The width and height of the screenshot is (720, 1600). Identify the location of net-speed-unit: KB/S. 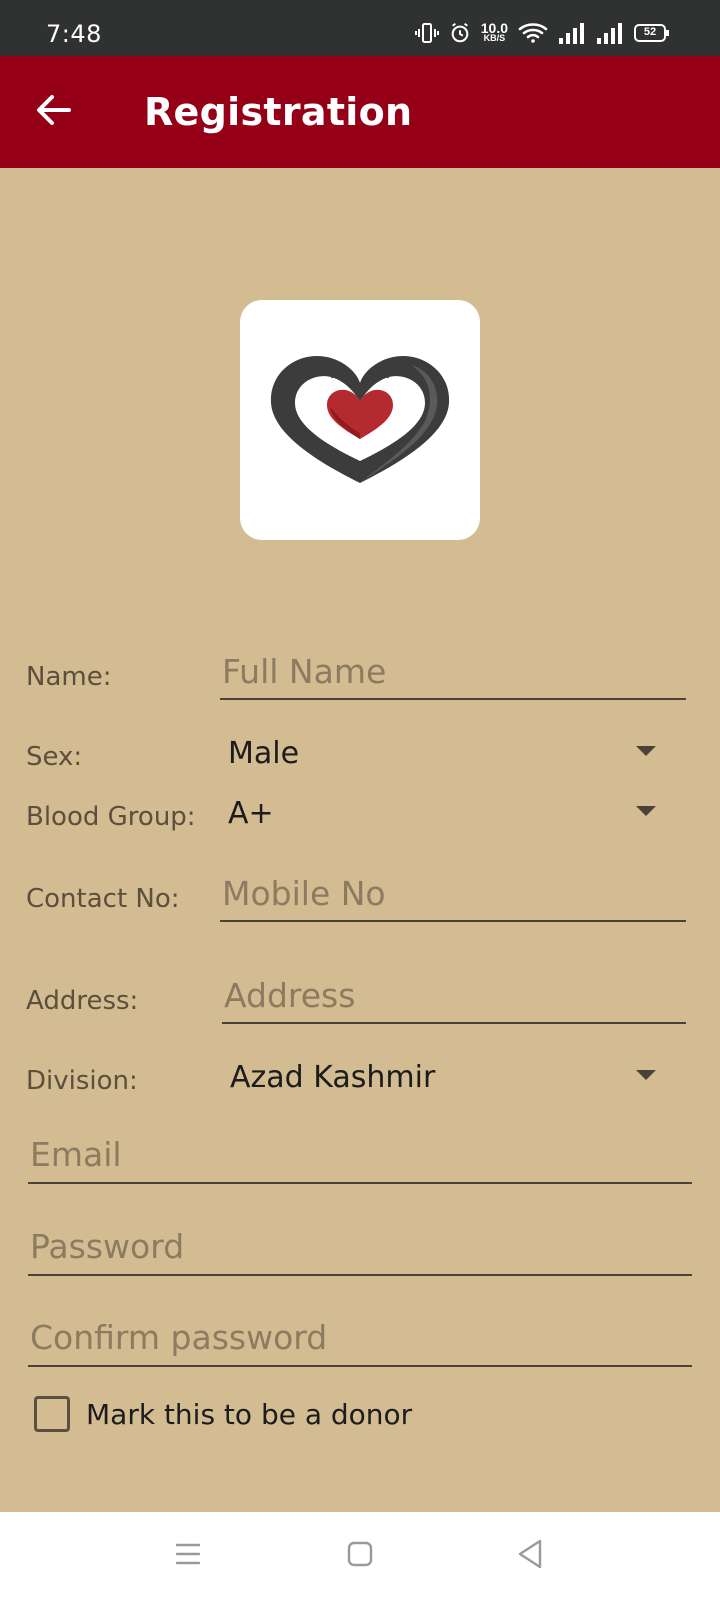
(494, 38).